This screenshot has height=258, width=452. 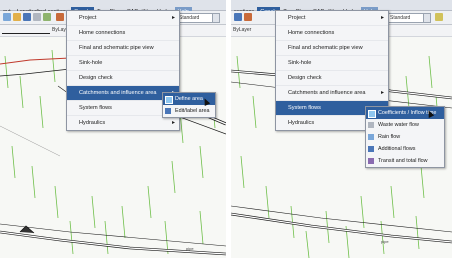 I want to click on properties-icon, so click(x=439, y=17).